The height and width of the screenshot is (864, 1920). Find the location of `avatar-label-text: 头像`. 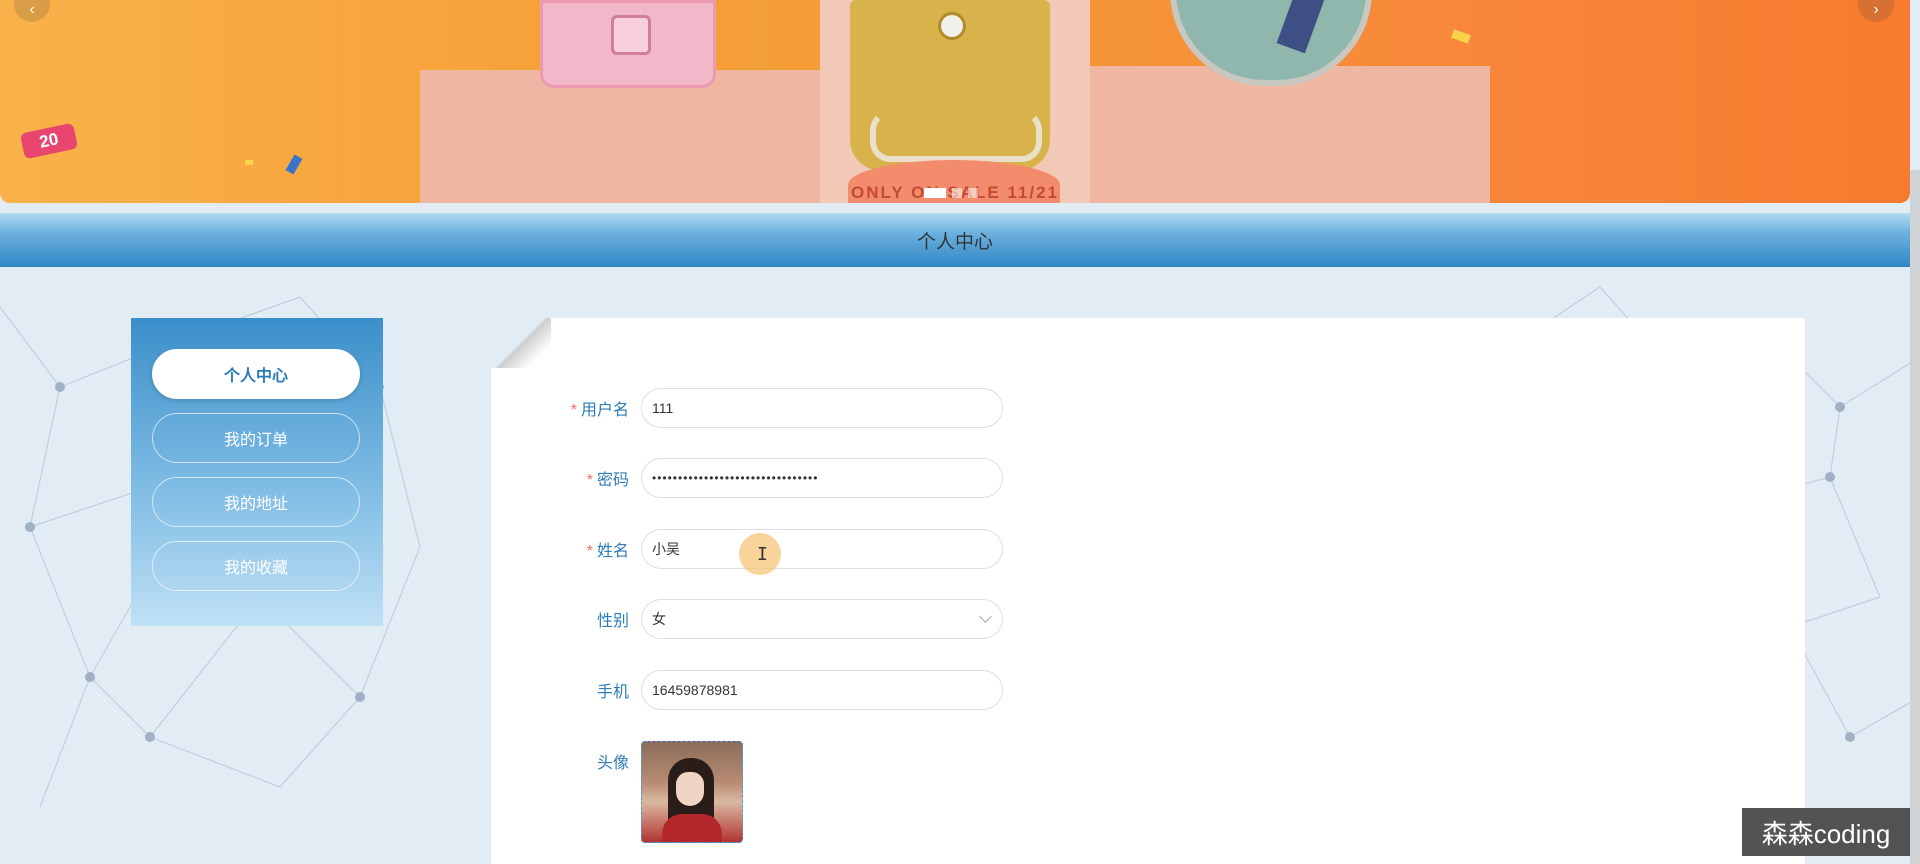

avatar-label-text: 头像 is located at coordinates (612, 763).